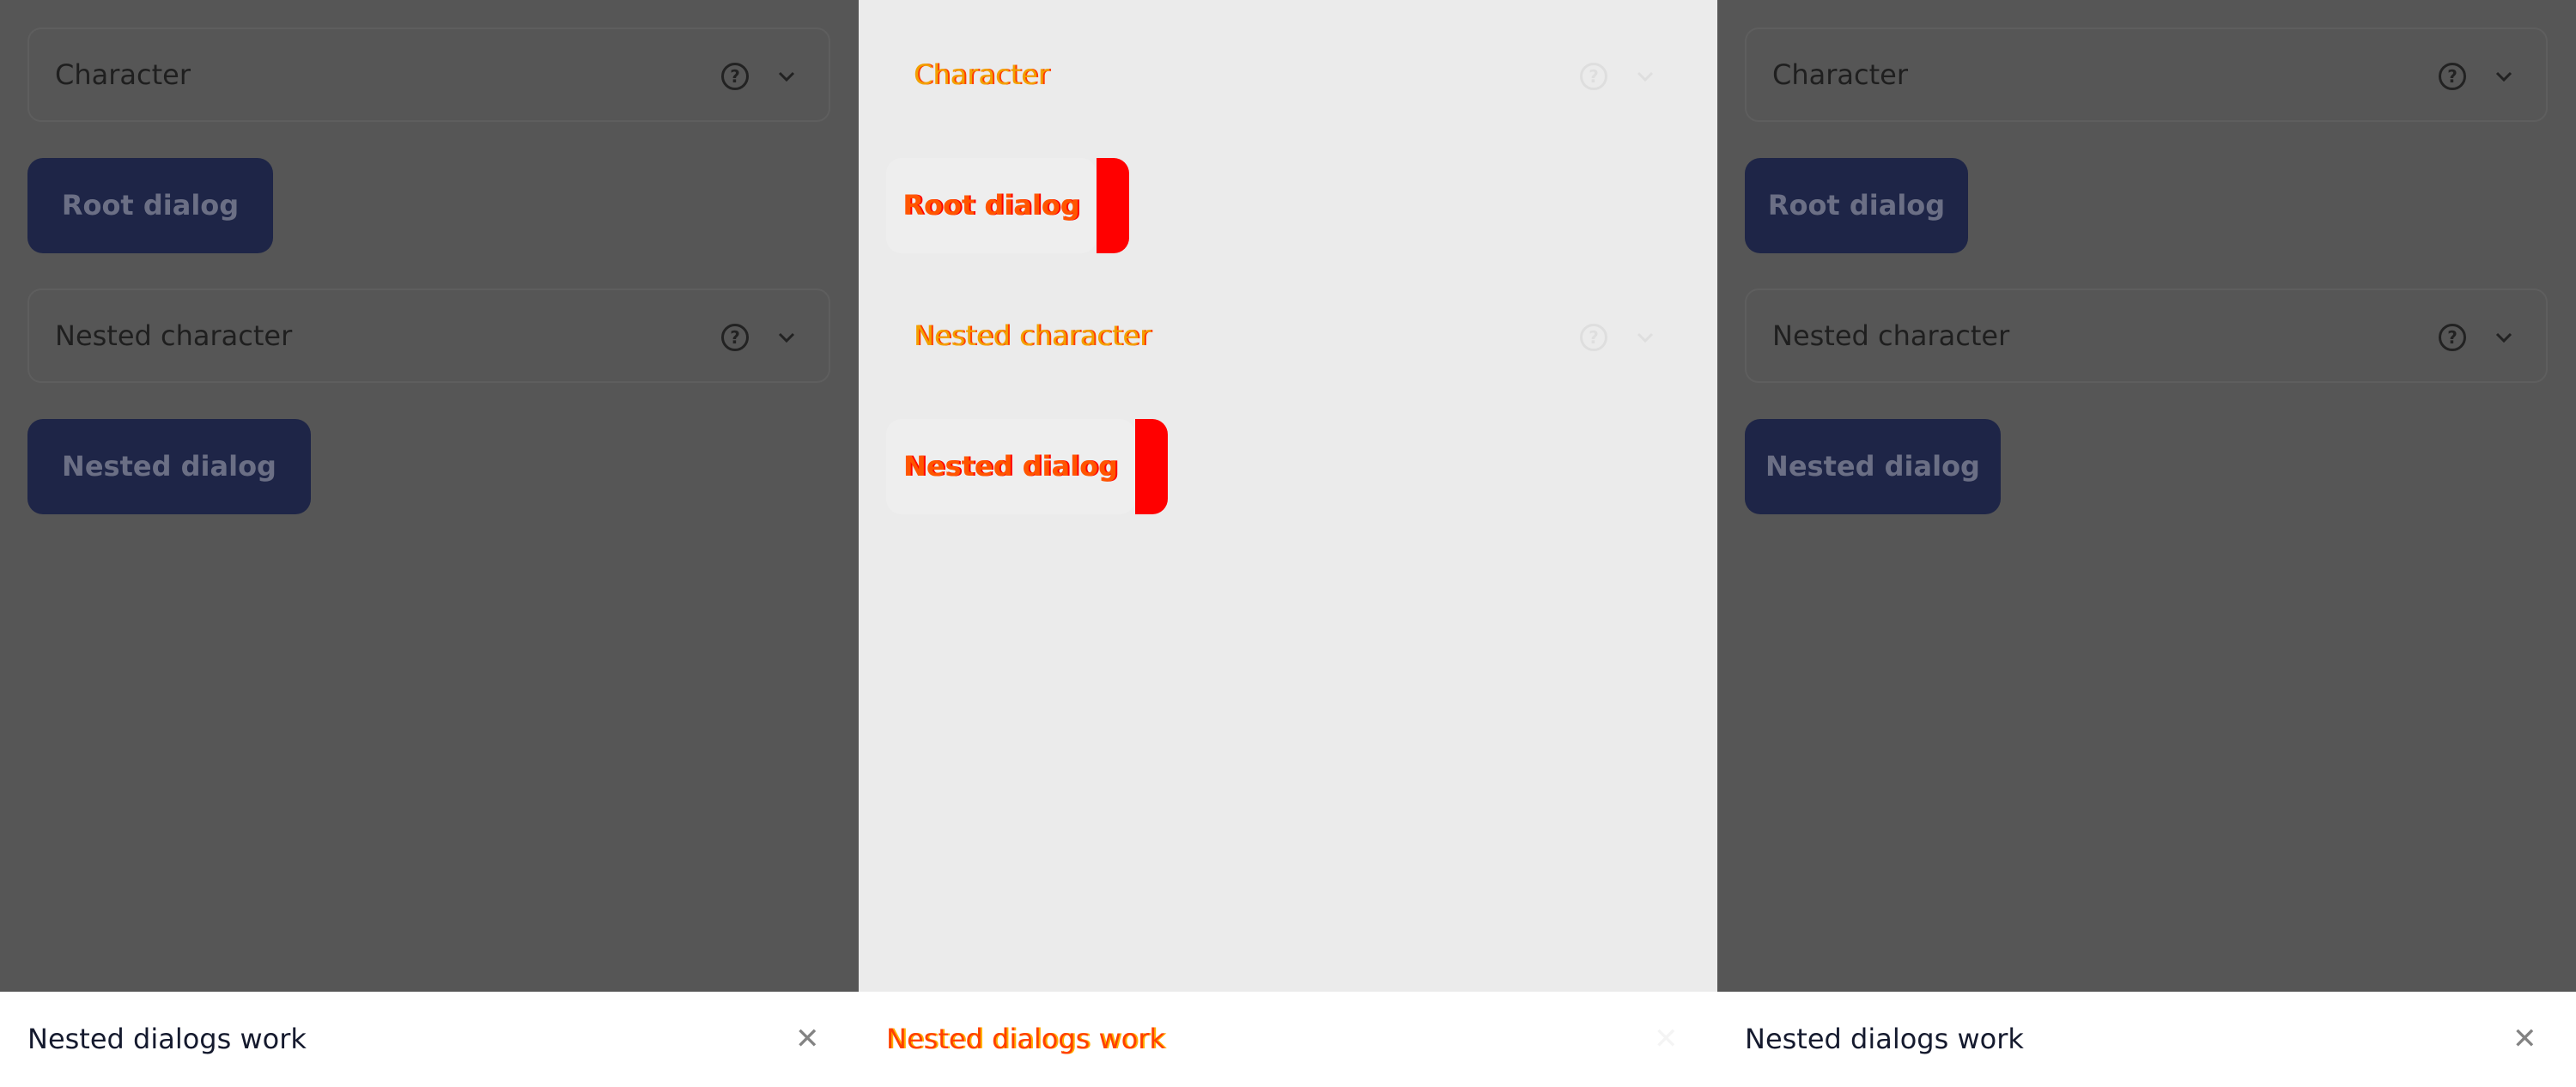  Describe the element at coordinates (1010, 466) in the screenshot. I see `nested-dialog-label: Nested dialog` at that location.